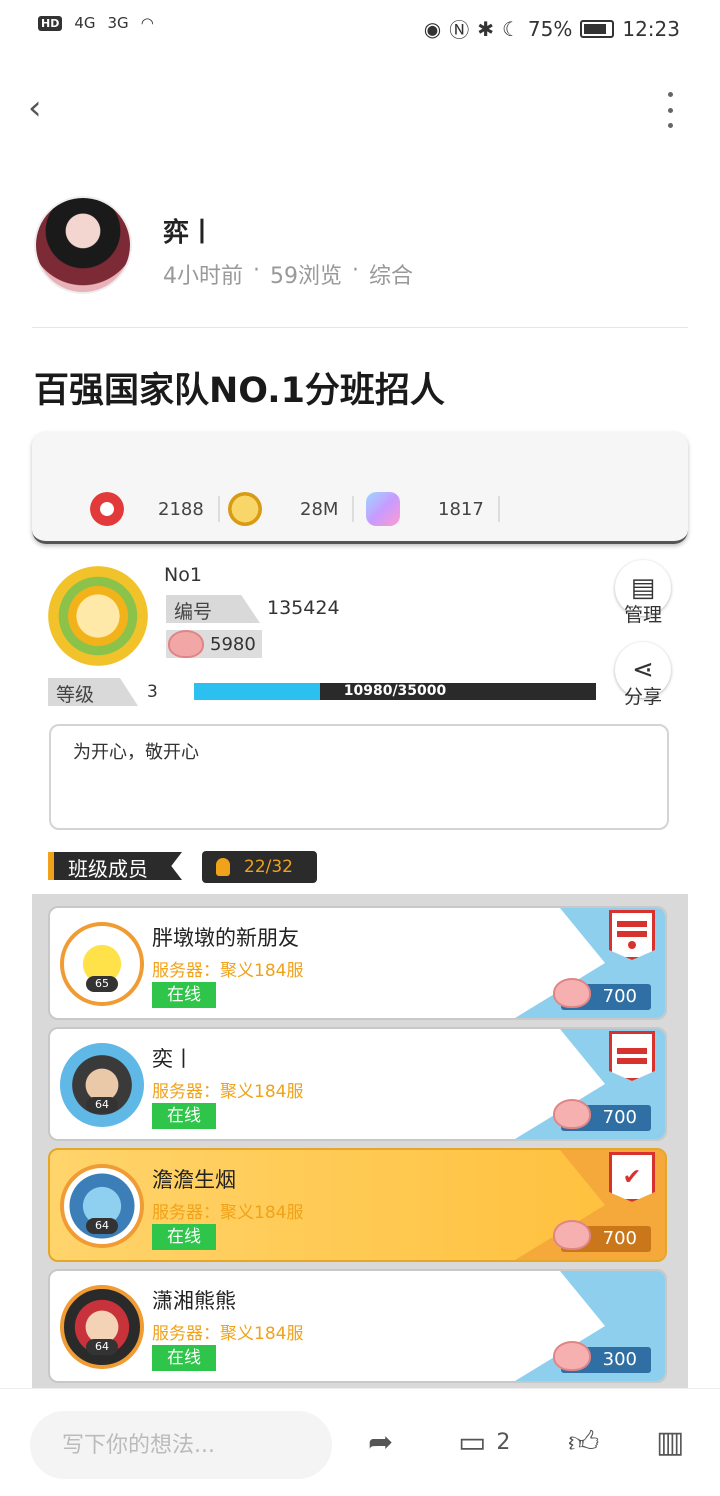  I want to click on post-category: 综合, so click(391, 274).